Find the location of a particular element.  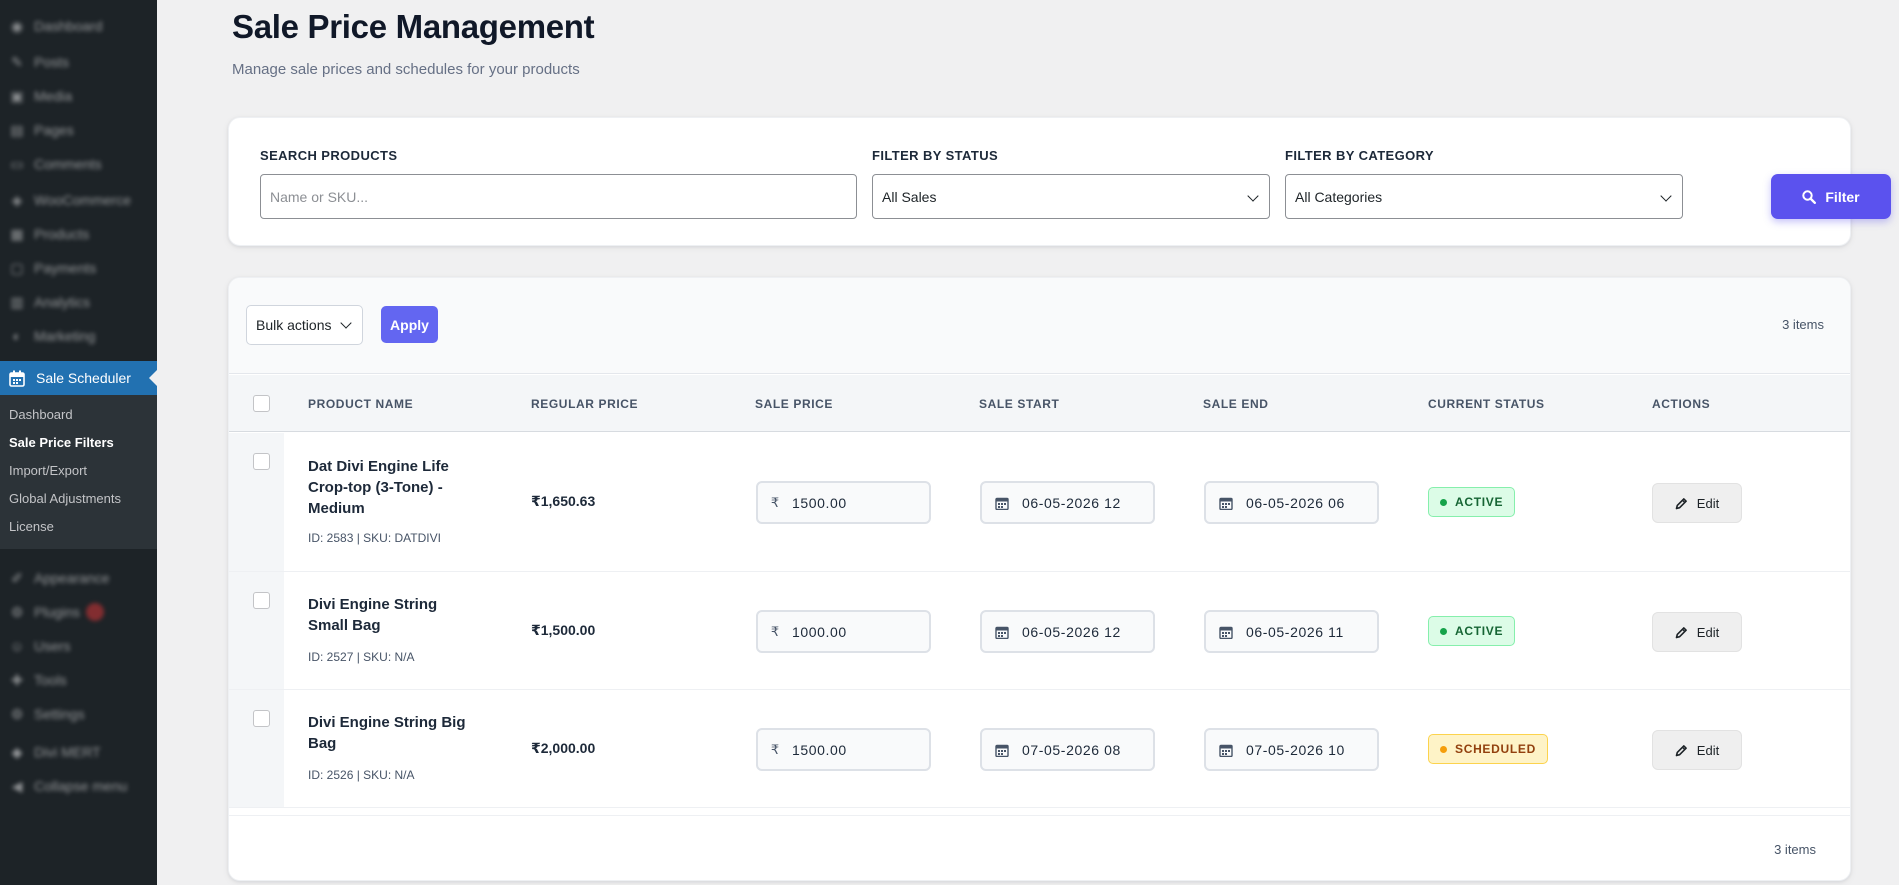

regular-price: ₹1,650.63 is located at coordinates (563, 501).